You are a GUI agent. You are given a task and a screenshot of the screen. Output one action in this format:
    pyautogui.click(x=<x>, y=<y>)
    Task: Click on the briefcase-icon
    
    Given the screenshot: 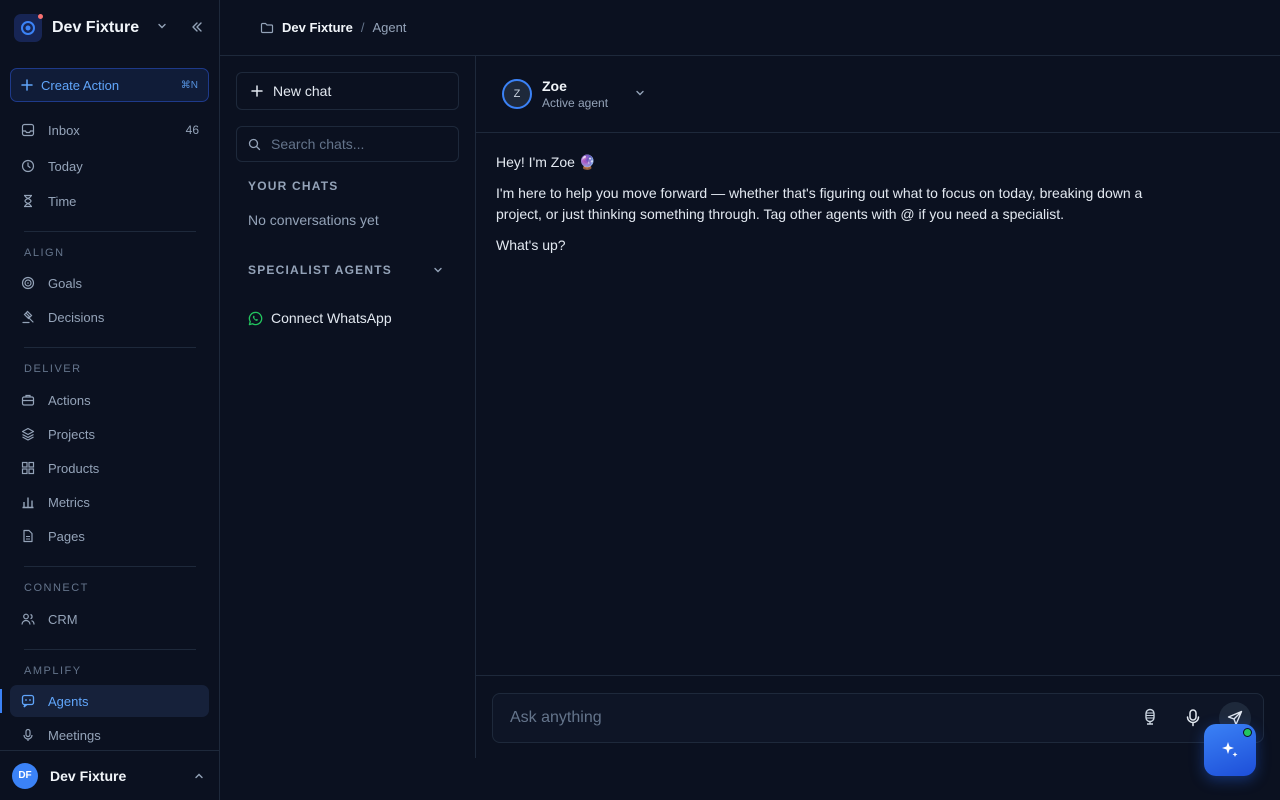 What is the action you would take?
    pyautogui.click(x=28, y=400)
    